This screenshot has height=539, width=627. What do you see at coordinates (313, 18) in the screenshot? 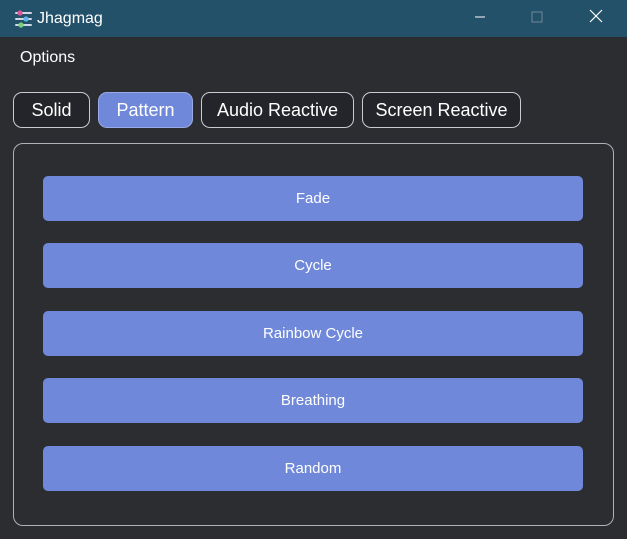
I see `title-bar: Jhagmag` at bounding box center [313, 18].